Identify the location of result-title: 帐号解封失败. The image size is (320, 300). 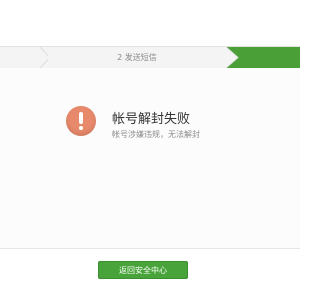
(151, 119).